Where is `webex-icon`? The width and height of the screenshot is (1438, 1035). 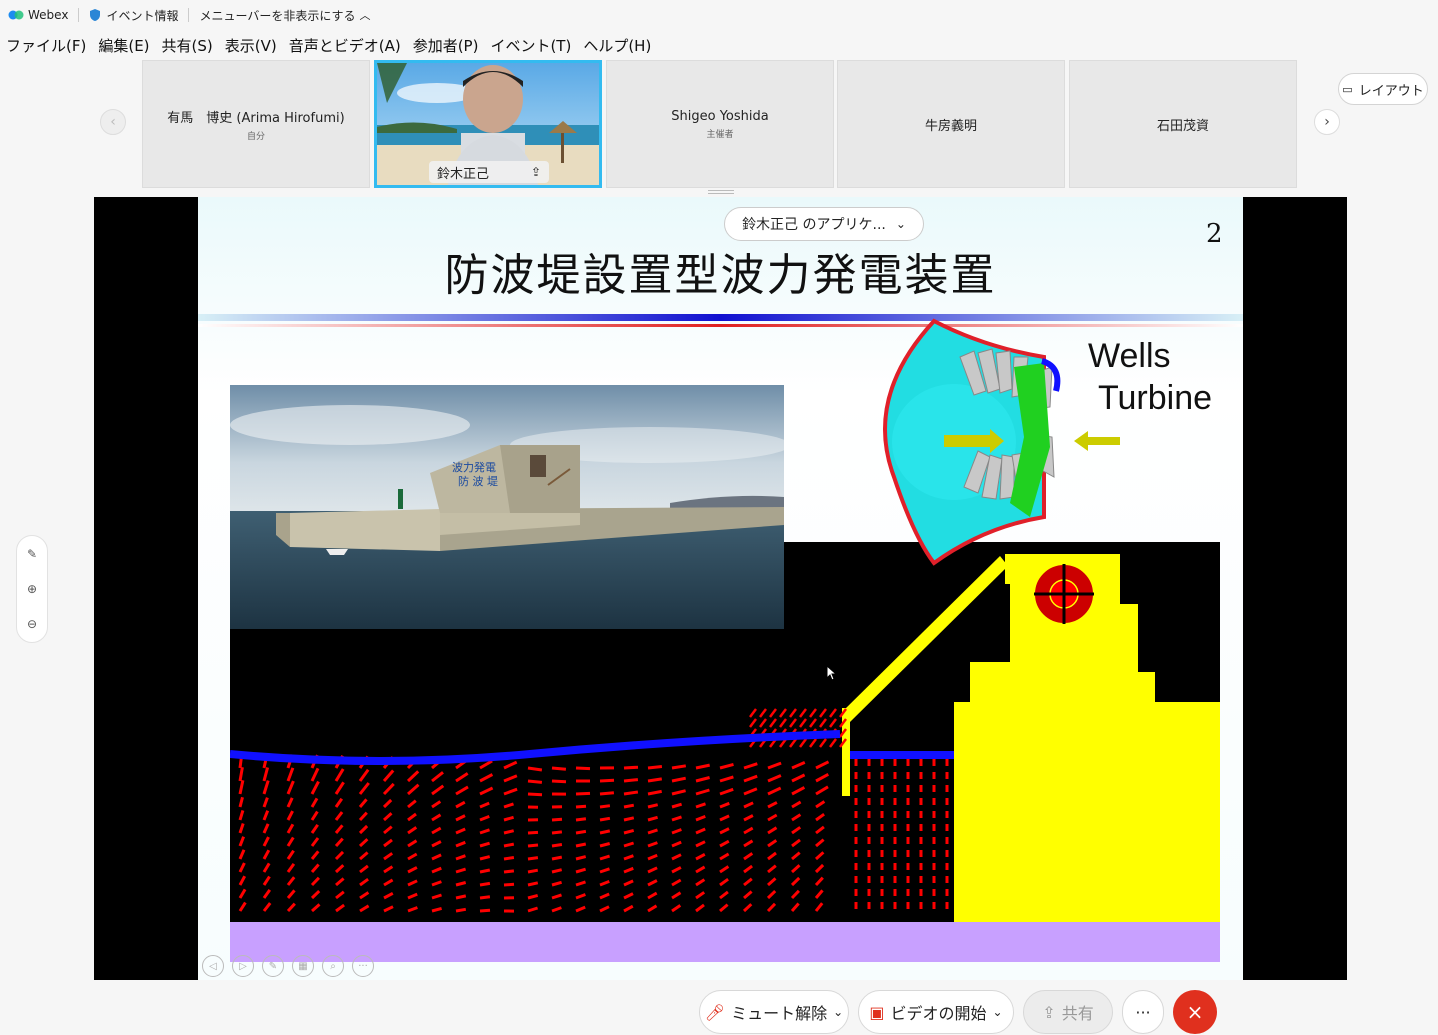 webex-icon is located at coordinates (16, 15).